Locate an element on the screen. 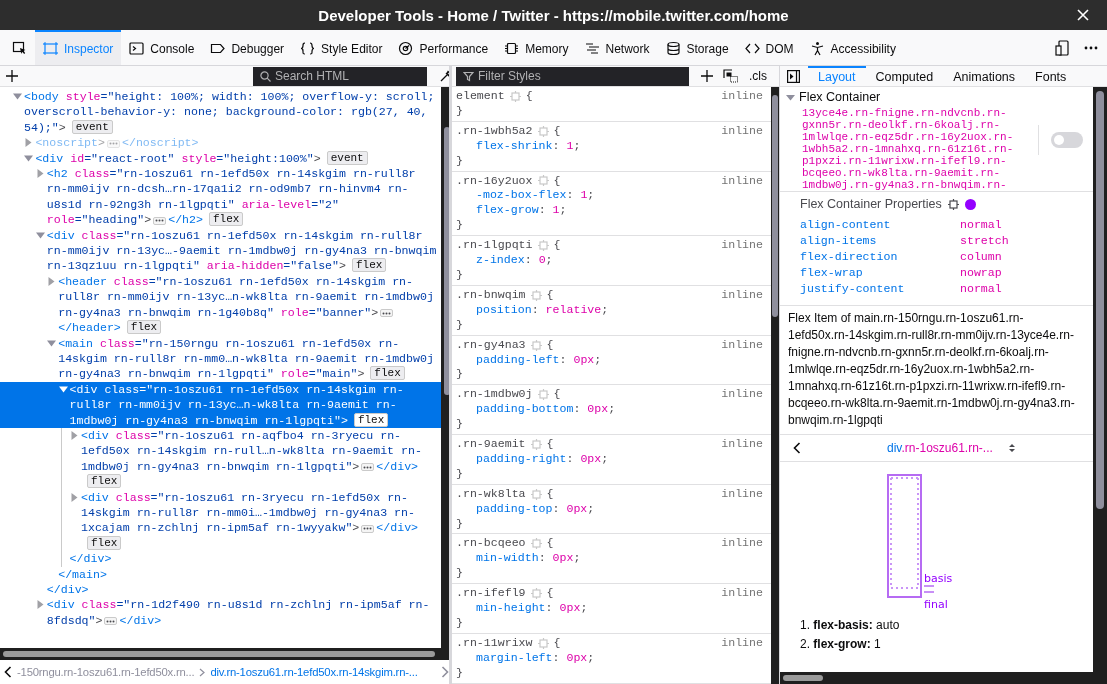  tool-tab: Style Editor is located at coordinates (341, 47).